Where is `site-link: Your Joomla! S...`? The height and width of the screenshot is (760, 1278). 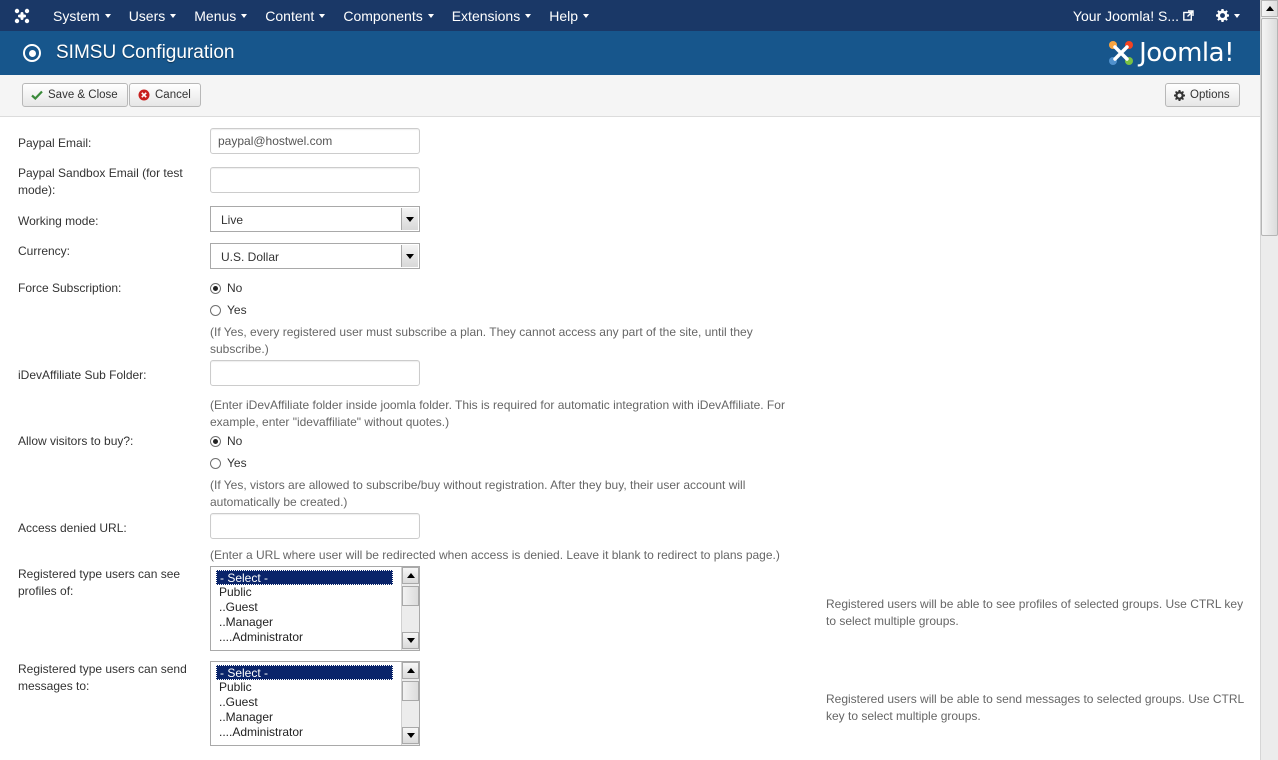
site-link: Your Joomla! S... is located at coordinates (1133, 16).